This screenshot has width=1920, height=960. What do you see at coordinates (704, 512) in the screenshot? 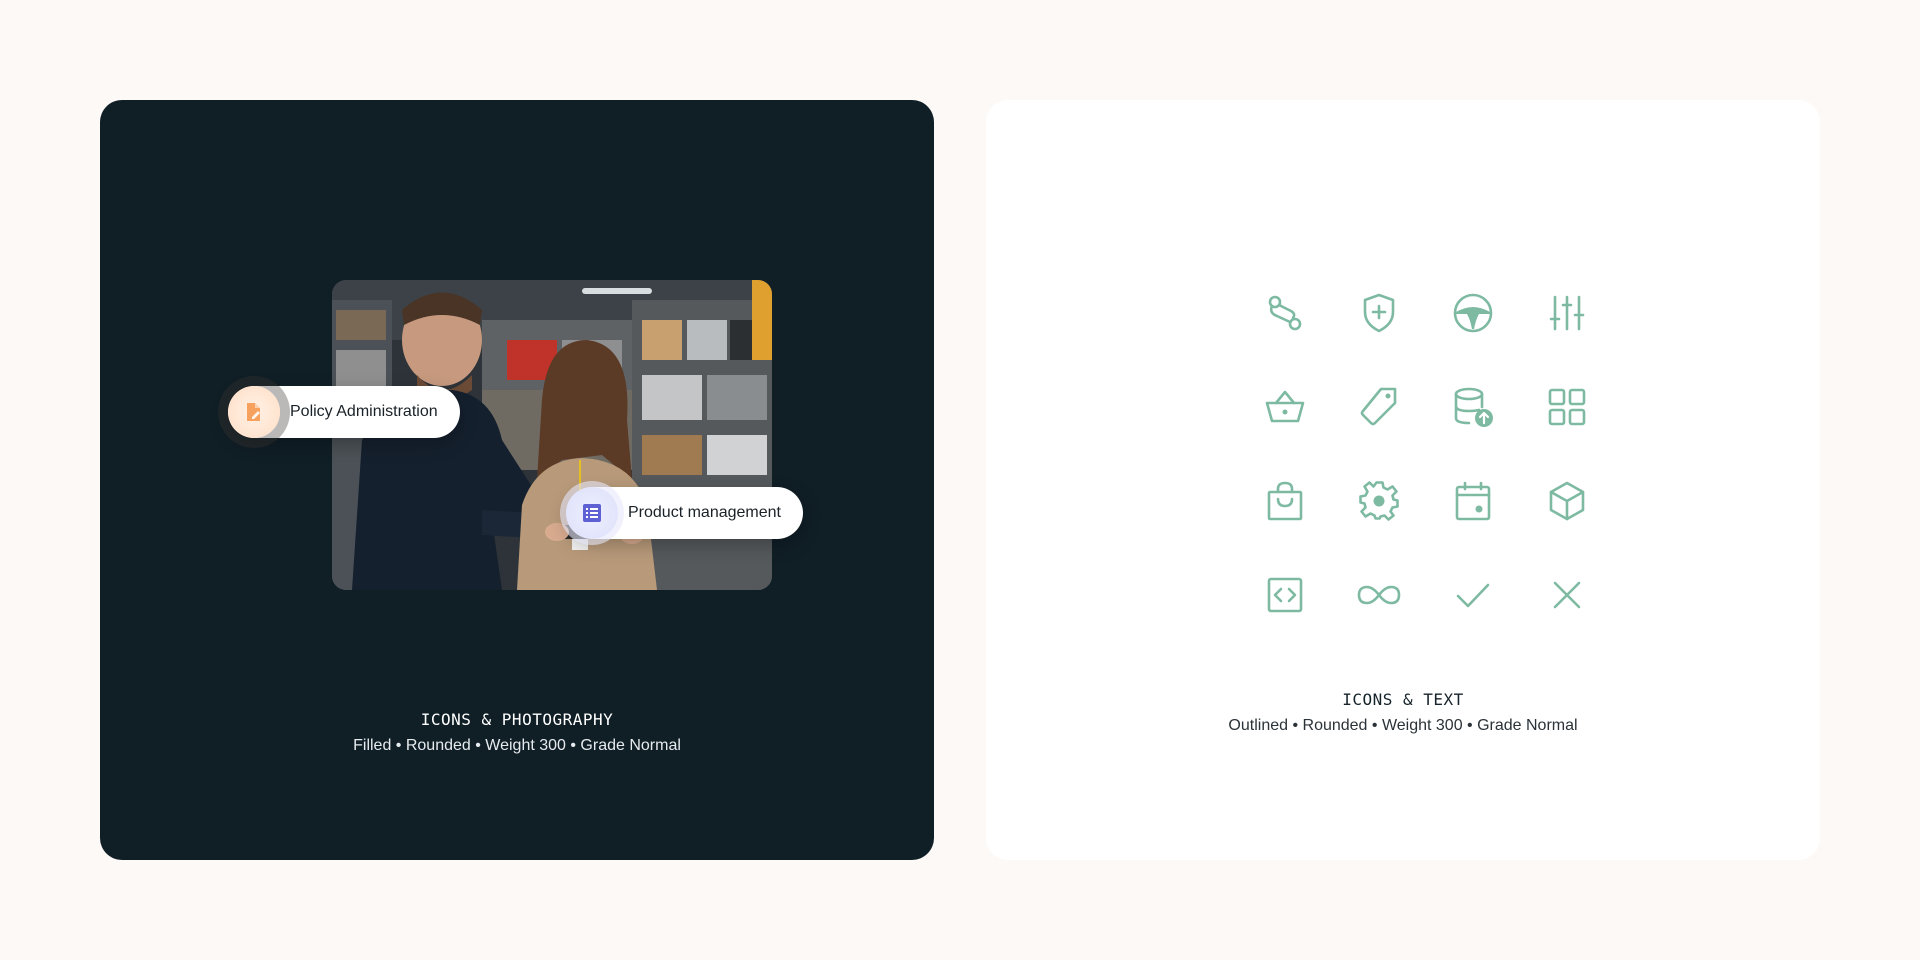
I see `product-management-label: Product management` at bounding box center [704, 512].